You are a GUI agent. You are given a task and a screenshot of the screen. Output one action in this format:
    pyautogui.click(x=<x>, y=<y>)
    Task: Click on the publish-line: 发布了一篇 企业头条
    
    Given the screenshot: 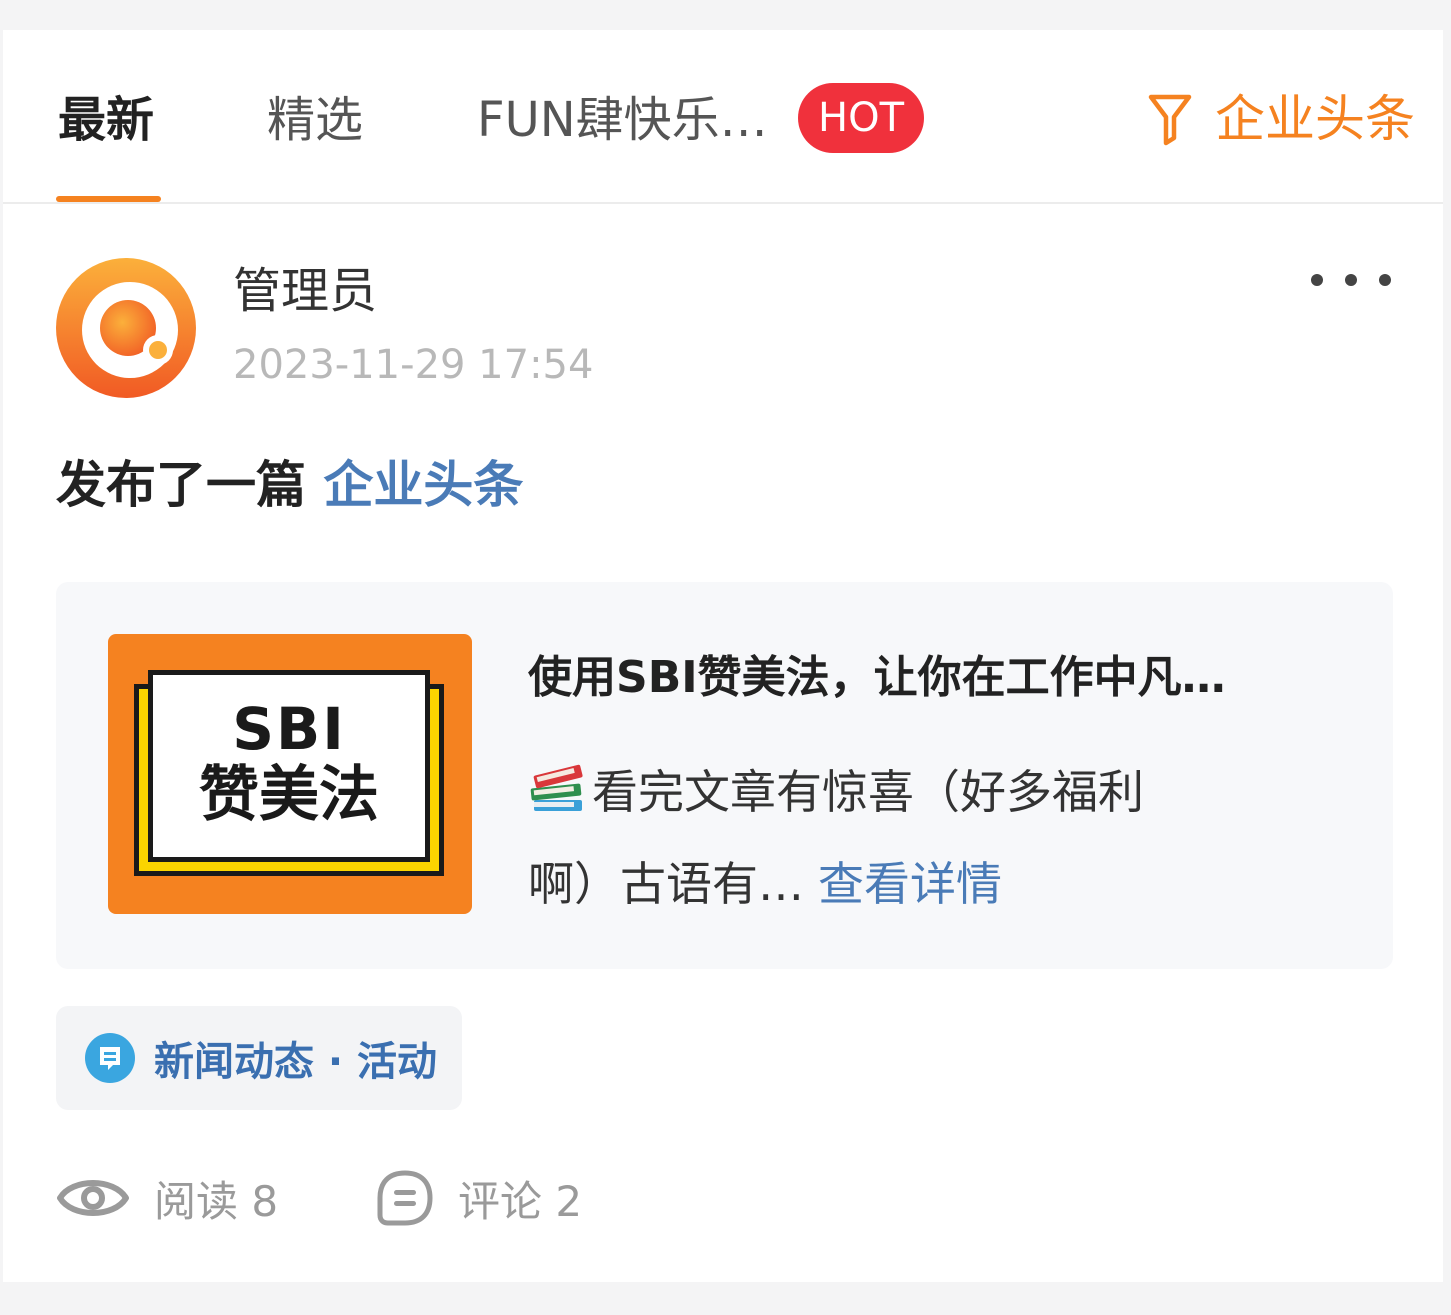 What is the action you would take?
    pyautogui.click(x=289, y=485)
    